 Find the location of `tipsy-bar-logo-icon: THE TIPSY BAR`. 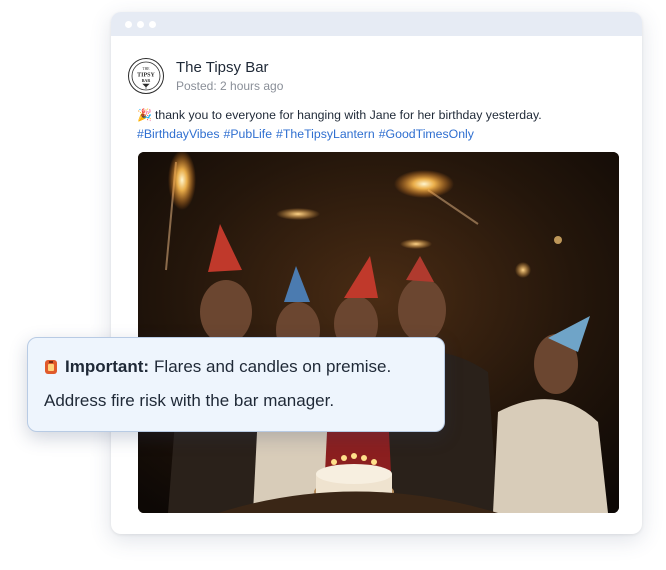

tipsy-bar-logo-icon: THE TIPSY BAR is located at coordinates (146, 76).